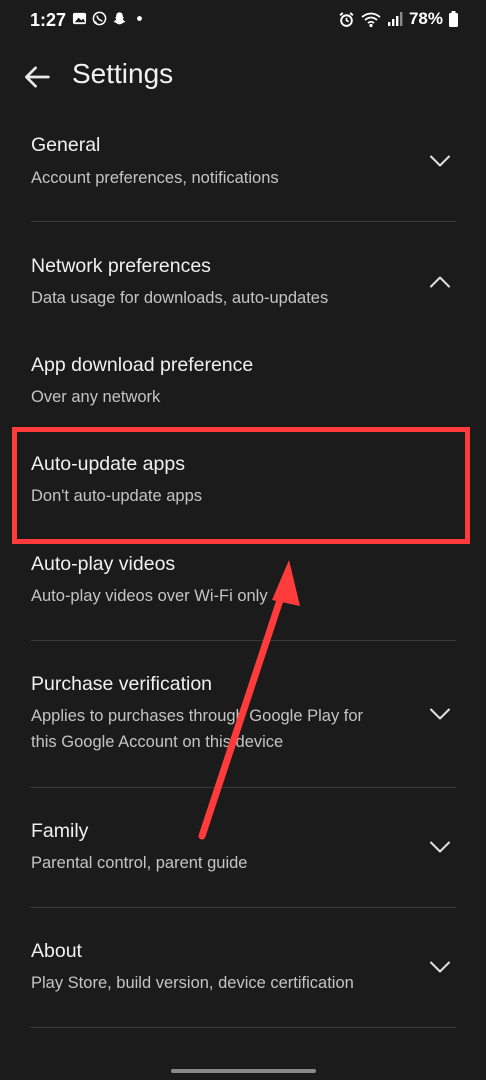 Image resolution: width=486 pixels, height=1080 pixels. I want to click on section-title: About, so click(56, 951).